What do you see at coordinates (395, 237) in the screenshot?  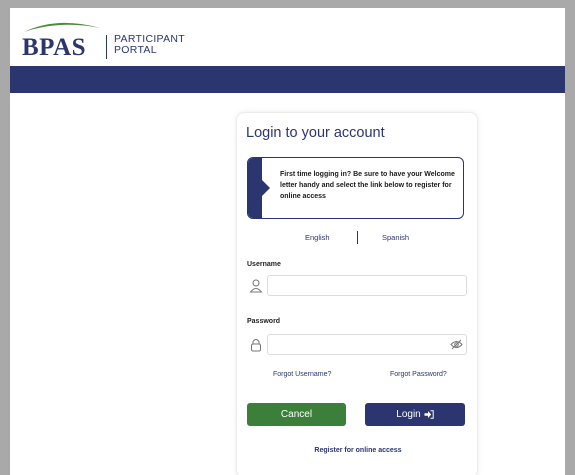 I see `language-spanish-link: Spanish` at bounding box center [395, 237].